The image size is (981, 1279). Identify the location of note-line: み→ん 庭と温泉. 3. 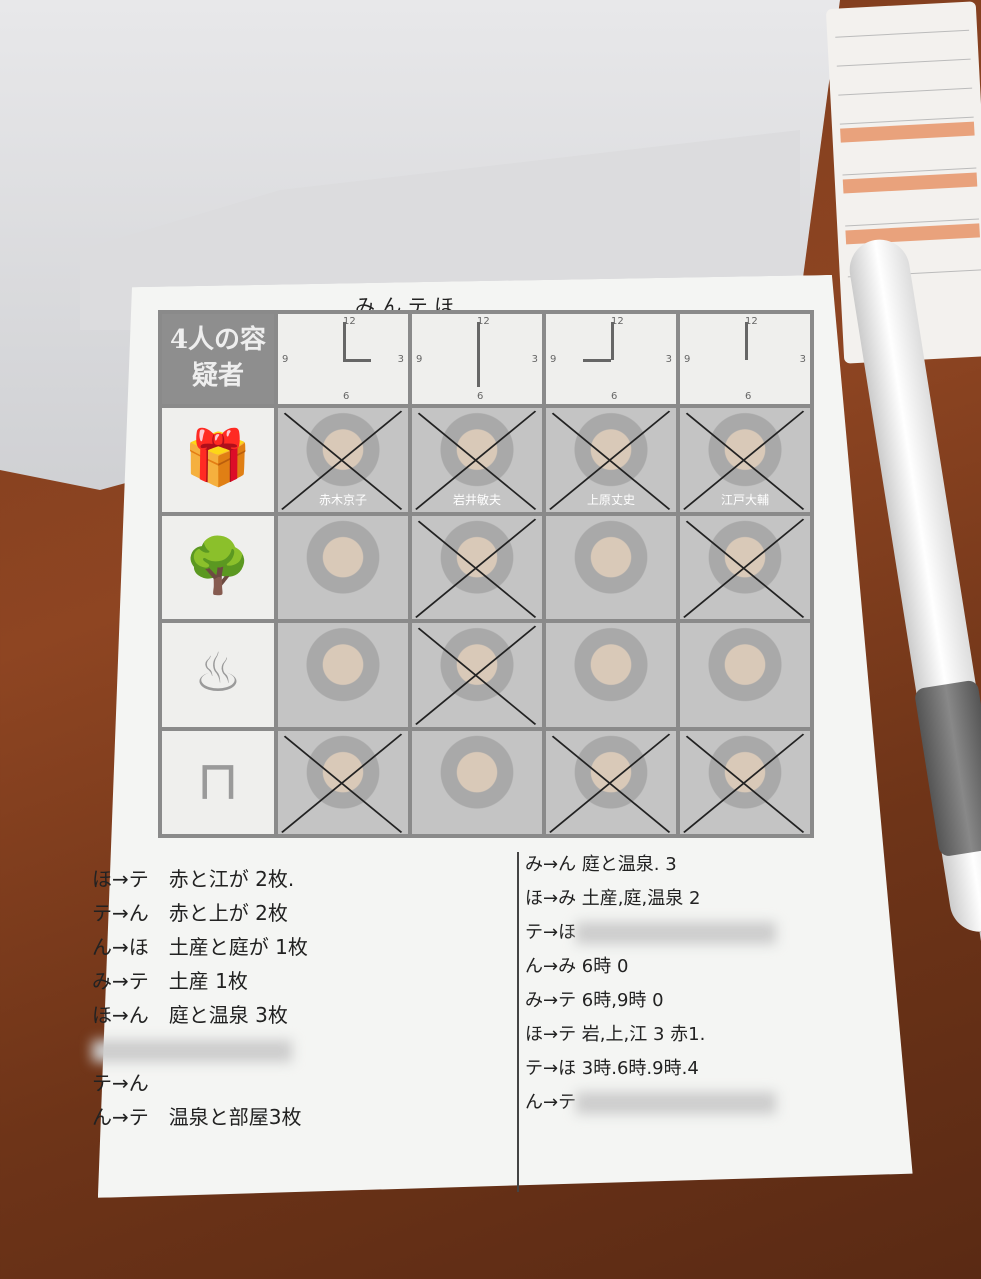
(650, 865).